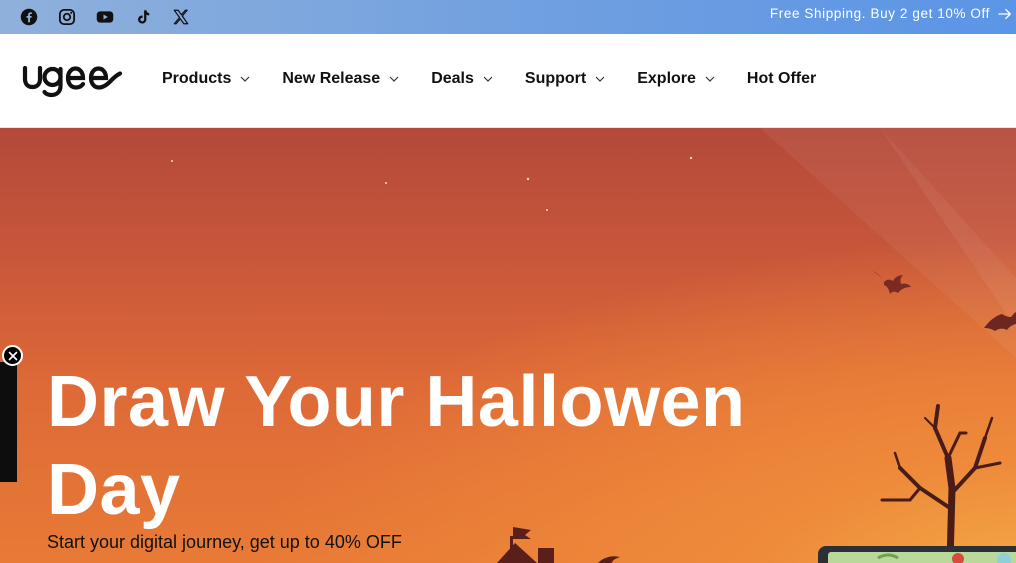  I want to click on social-links, so click(115, 17).